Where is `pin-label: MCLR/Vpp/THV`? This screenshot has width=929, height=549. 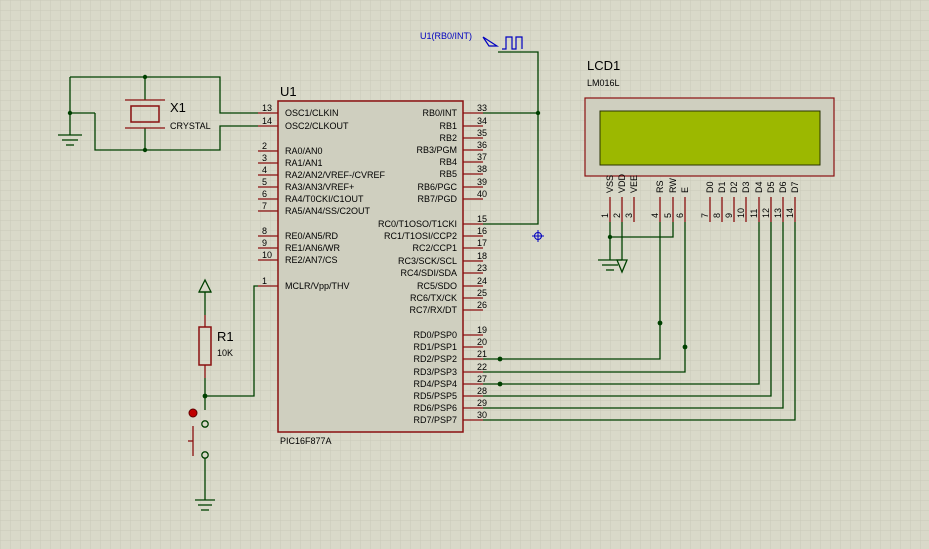 pin-label: MCLR/Vpp/THV is located at coordinates (317, 286).